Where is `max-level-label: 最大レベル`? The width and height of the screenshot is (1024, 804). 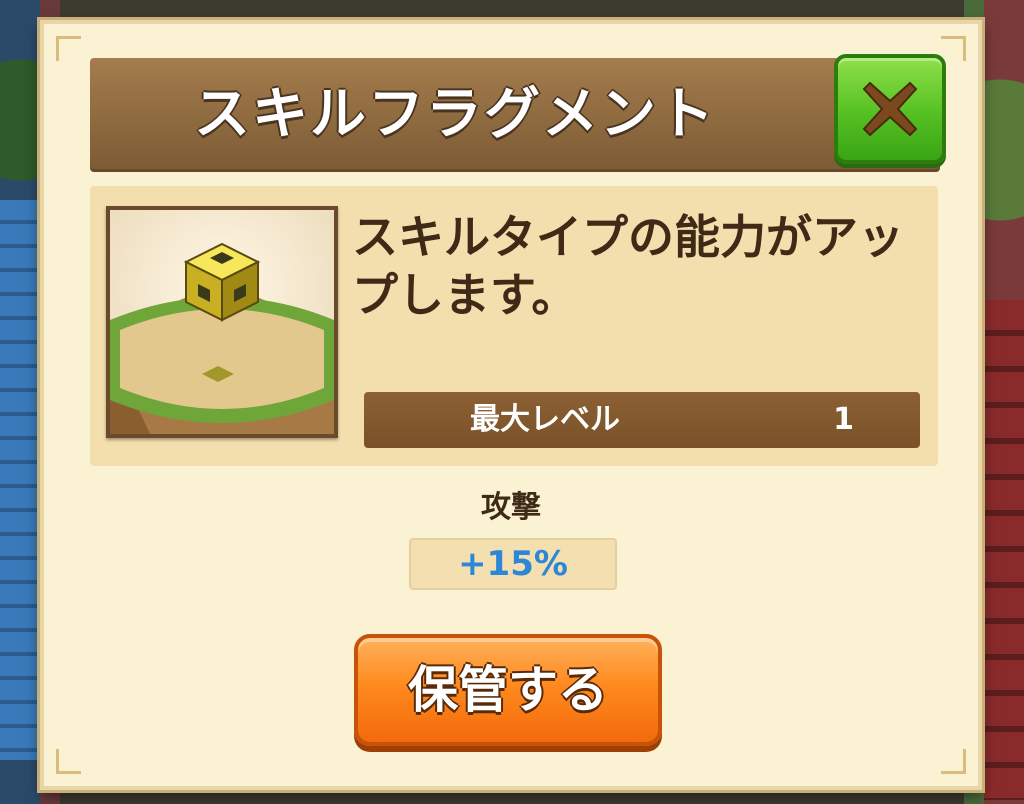
max-level-label: 最大レベル is located at coordinates (545, 419).